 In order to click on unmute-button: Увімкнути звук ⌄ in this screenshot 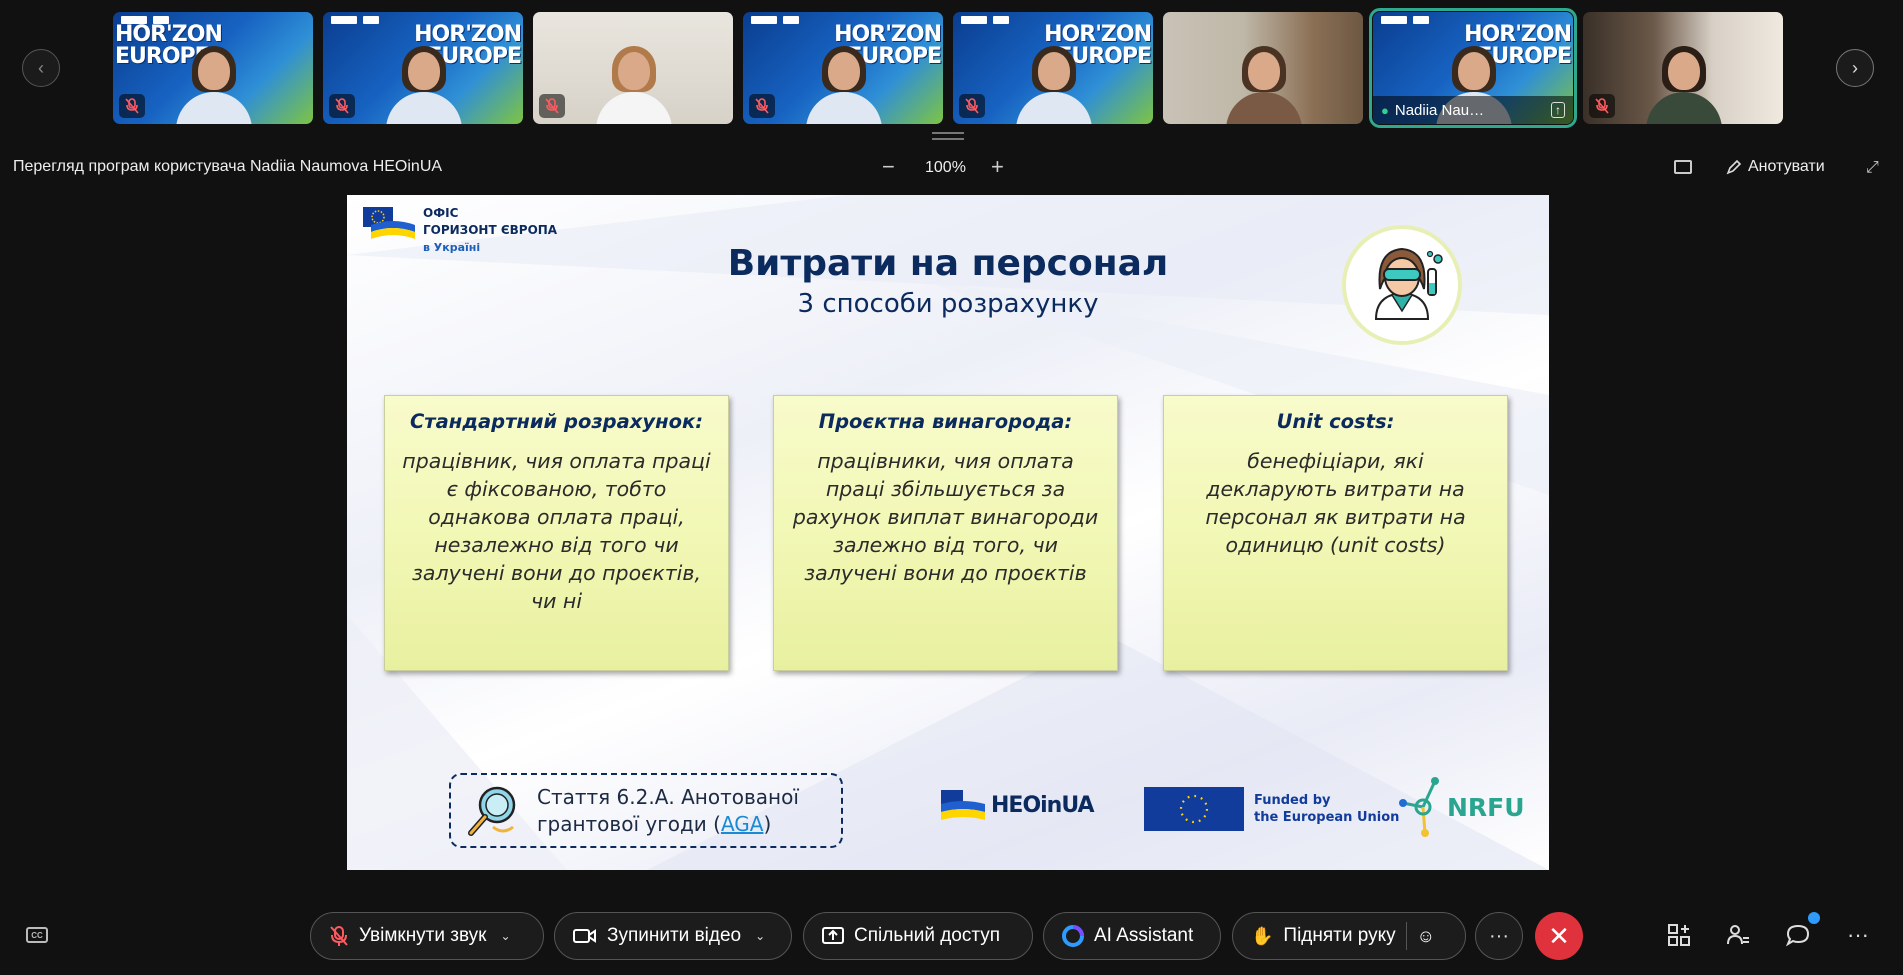, I will do `click(427, 936)`.